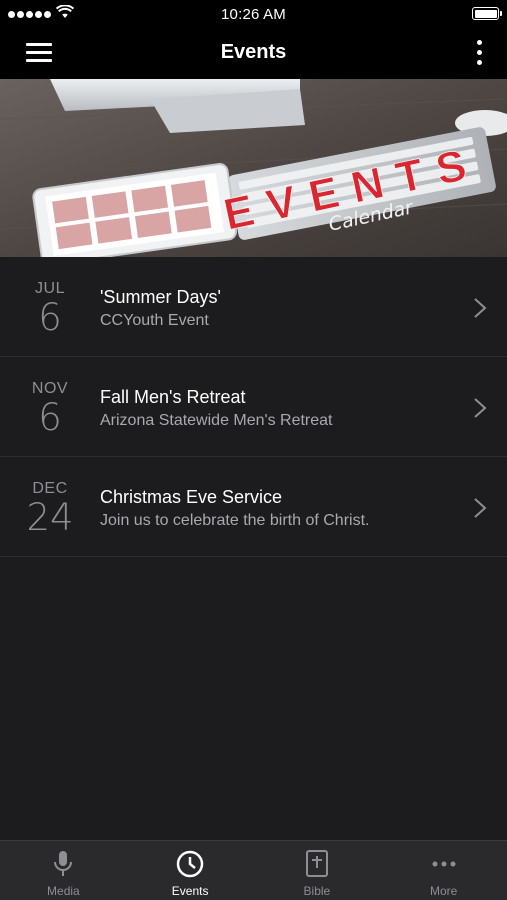 The height and width of the screenshot is (900, 507). I want to click on page-title: Events, so click(253, 52).